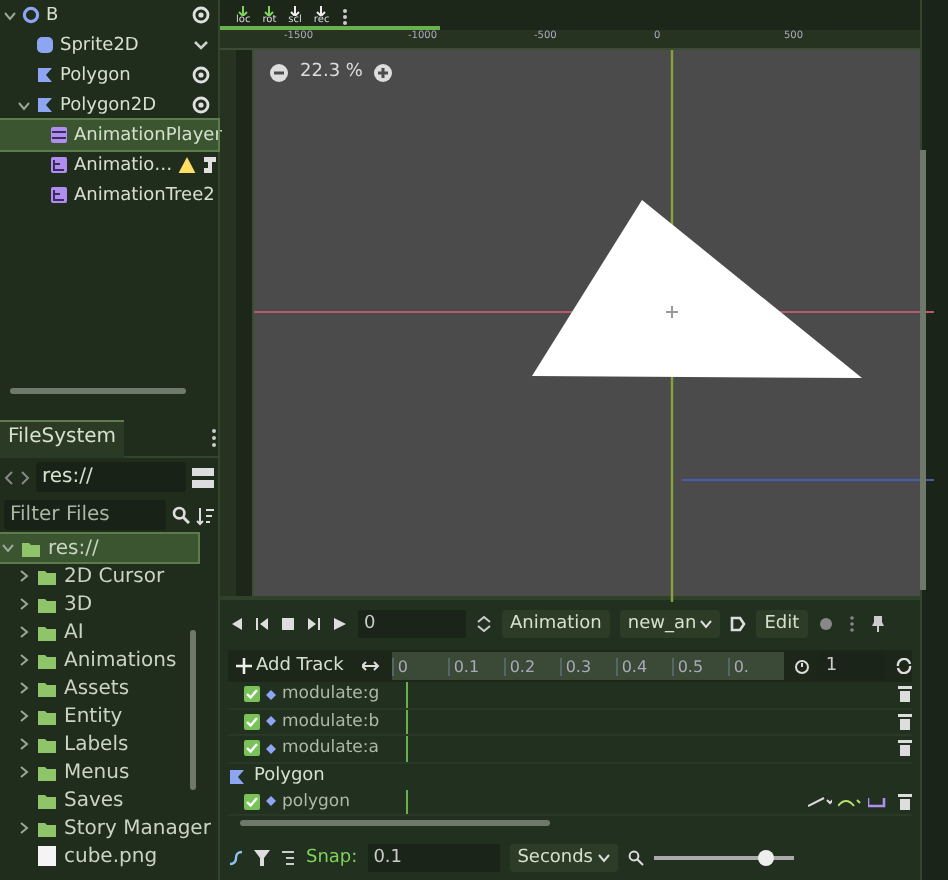 This screenshot has width=948, height=880. What do you see at coordinates (383, 72) in the screenshot?
I see `zoom-in-icon` at bounding box center [383, 72].